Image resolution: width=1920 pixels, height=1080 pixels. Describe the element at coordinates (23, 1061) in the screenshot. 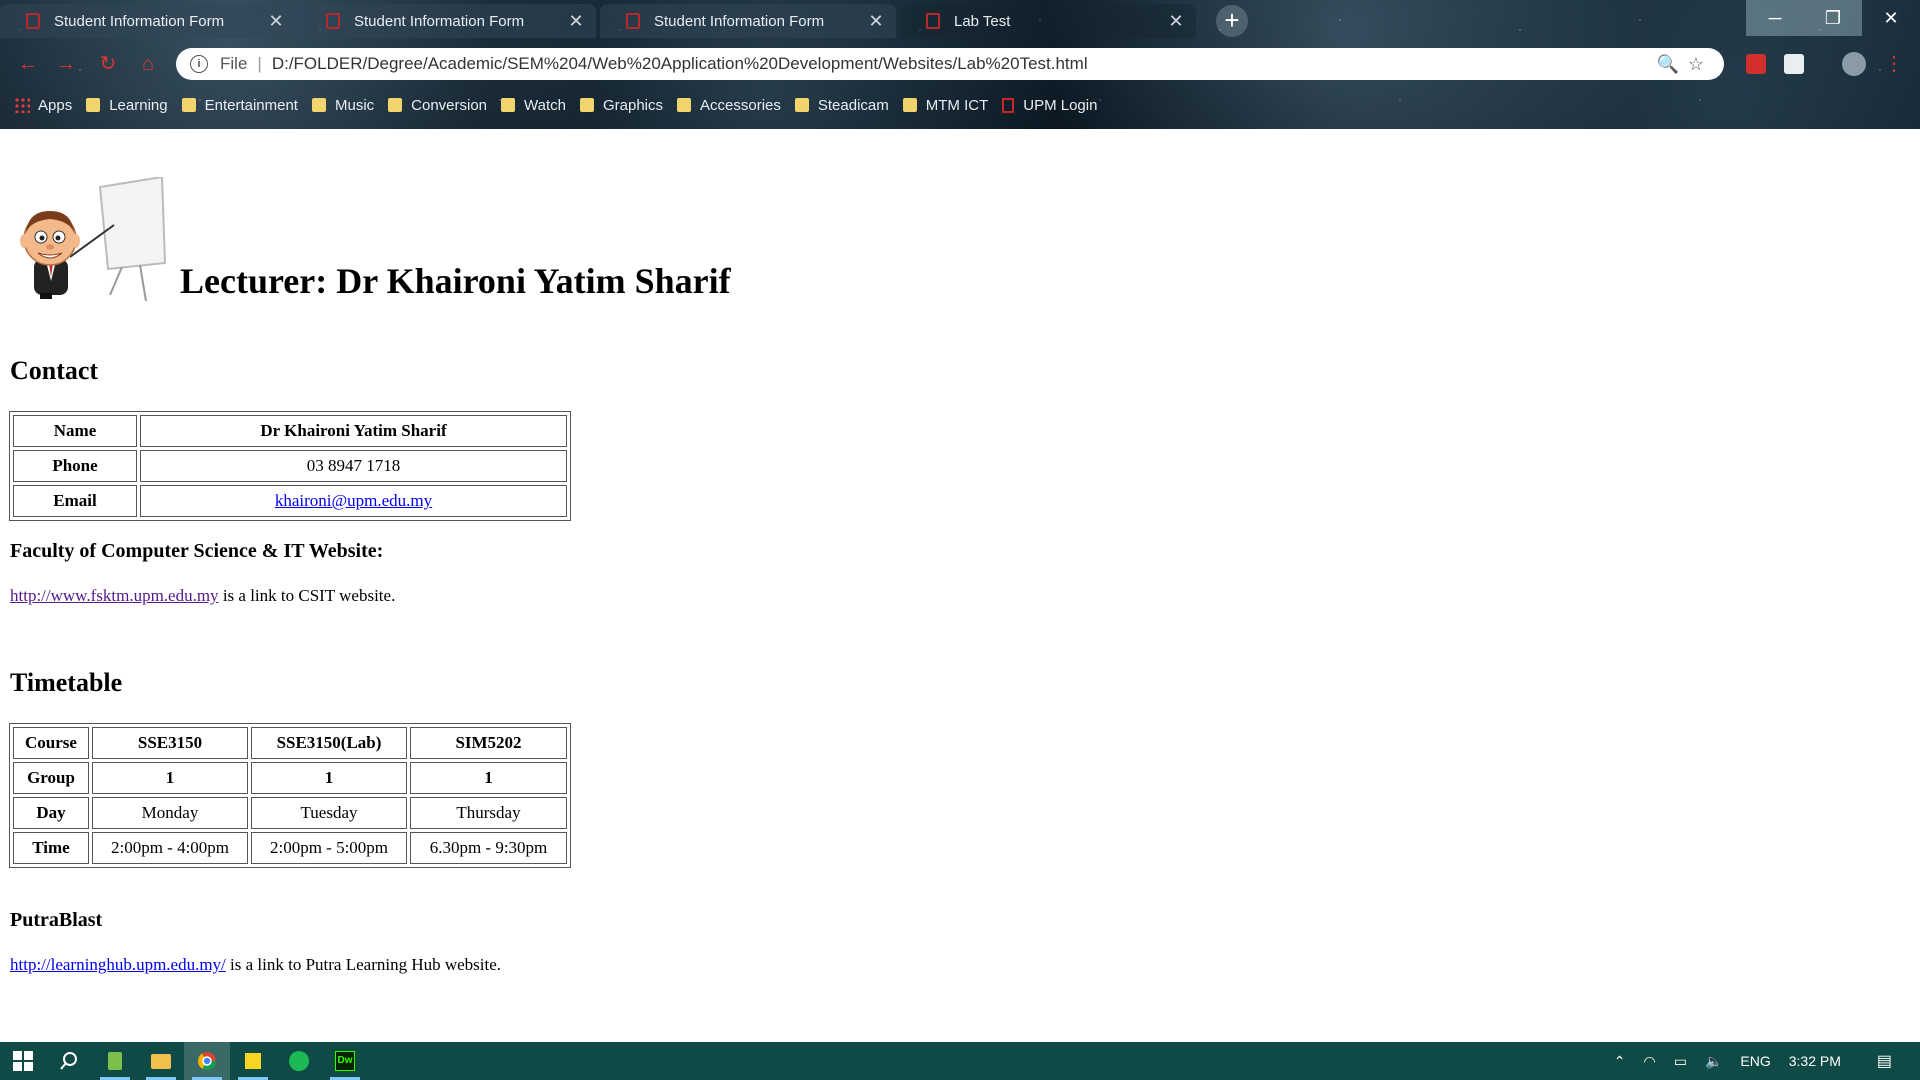

I see `start-windows-icon` at that location.